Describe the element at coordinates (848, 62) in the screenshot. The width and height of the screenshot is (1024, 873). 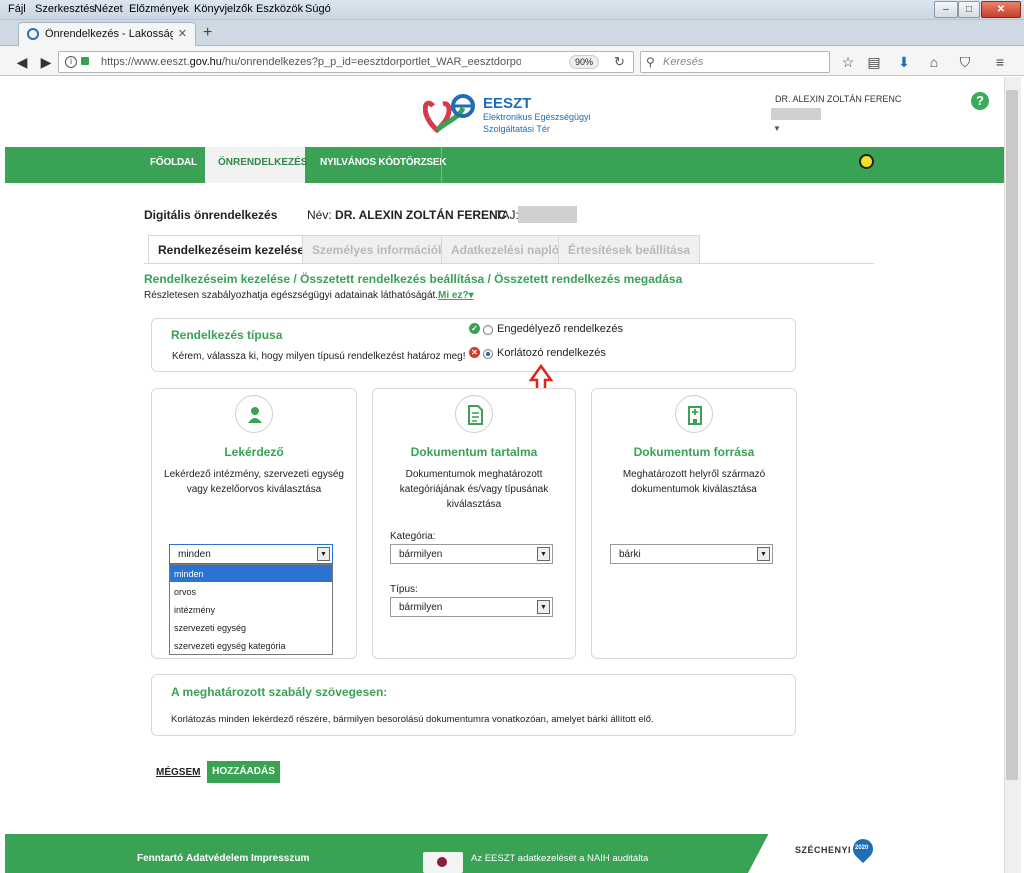
I see `bookmark-star-icon: ☆` at that location.